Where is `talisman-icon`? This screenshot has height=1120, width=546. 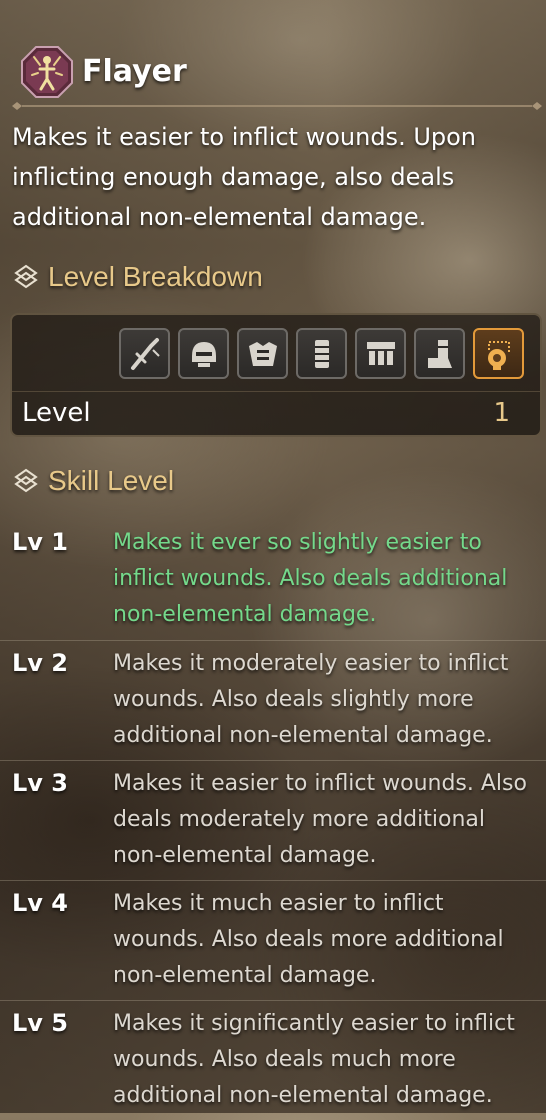
talisman-icon is located at coordinates (498, 355).